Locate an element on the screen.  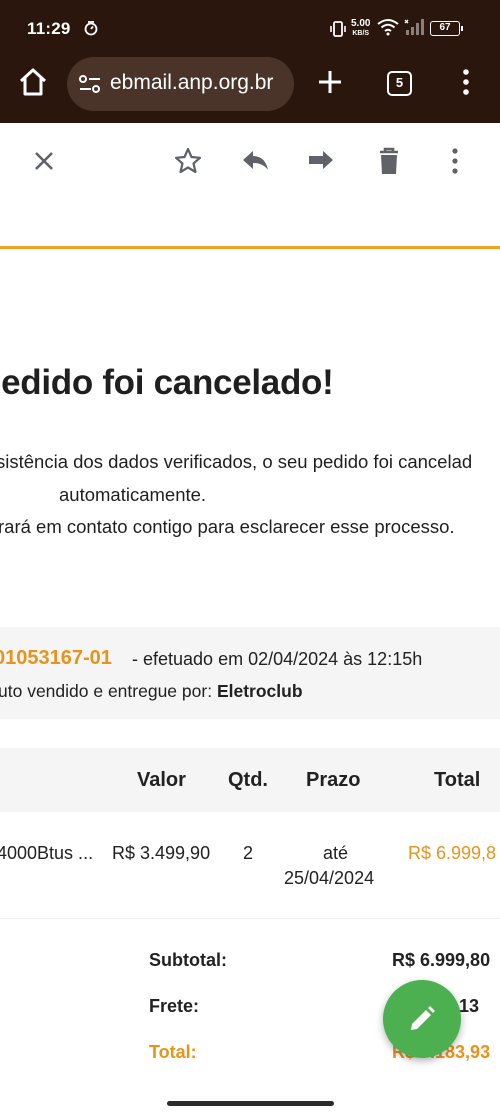
signal-icon is located at coordinates (413, 29).